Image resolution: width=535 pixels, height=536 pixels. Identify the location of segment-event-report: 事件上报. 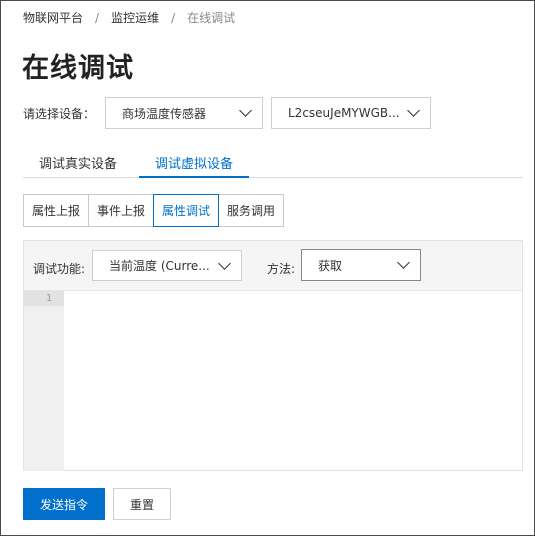
(121, 210).